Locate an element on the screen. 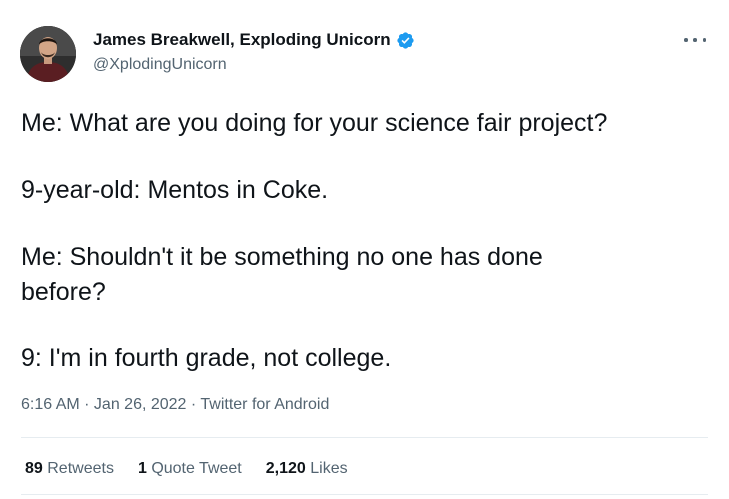  author-name-row: James Breakwell, Exploding Unicorn is located at coordinates (254, 40).